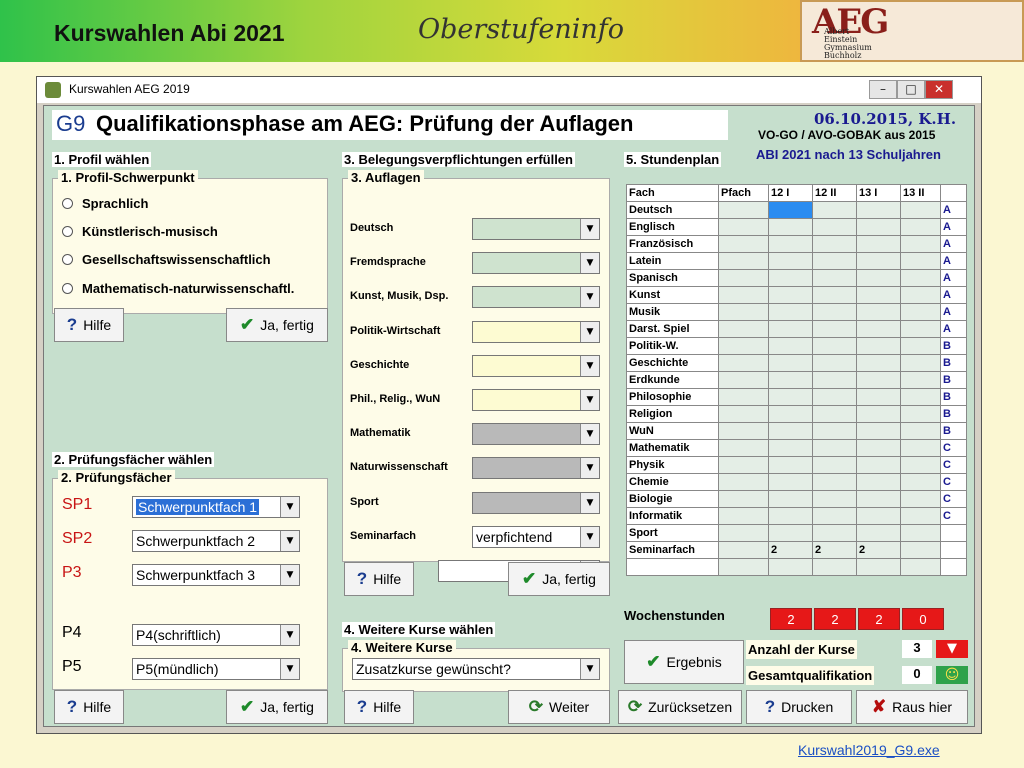 The image size is (1024, 768). I want to click on radio-gesellschaft: Gesellschaftswissenschaftlich, so click(166, 259).